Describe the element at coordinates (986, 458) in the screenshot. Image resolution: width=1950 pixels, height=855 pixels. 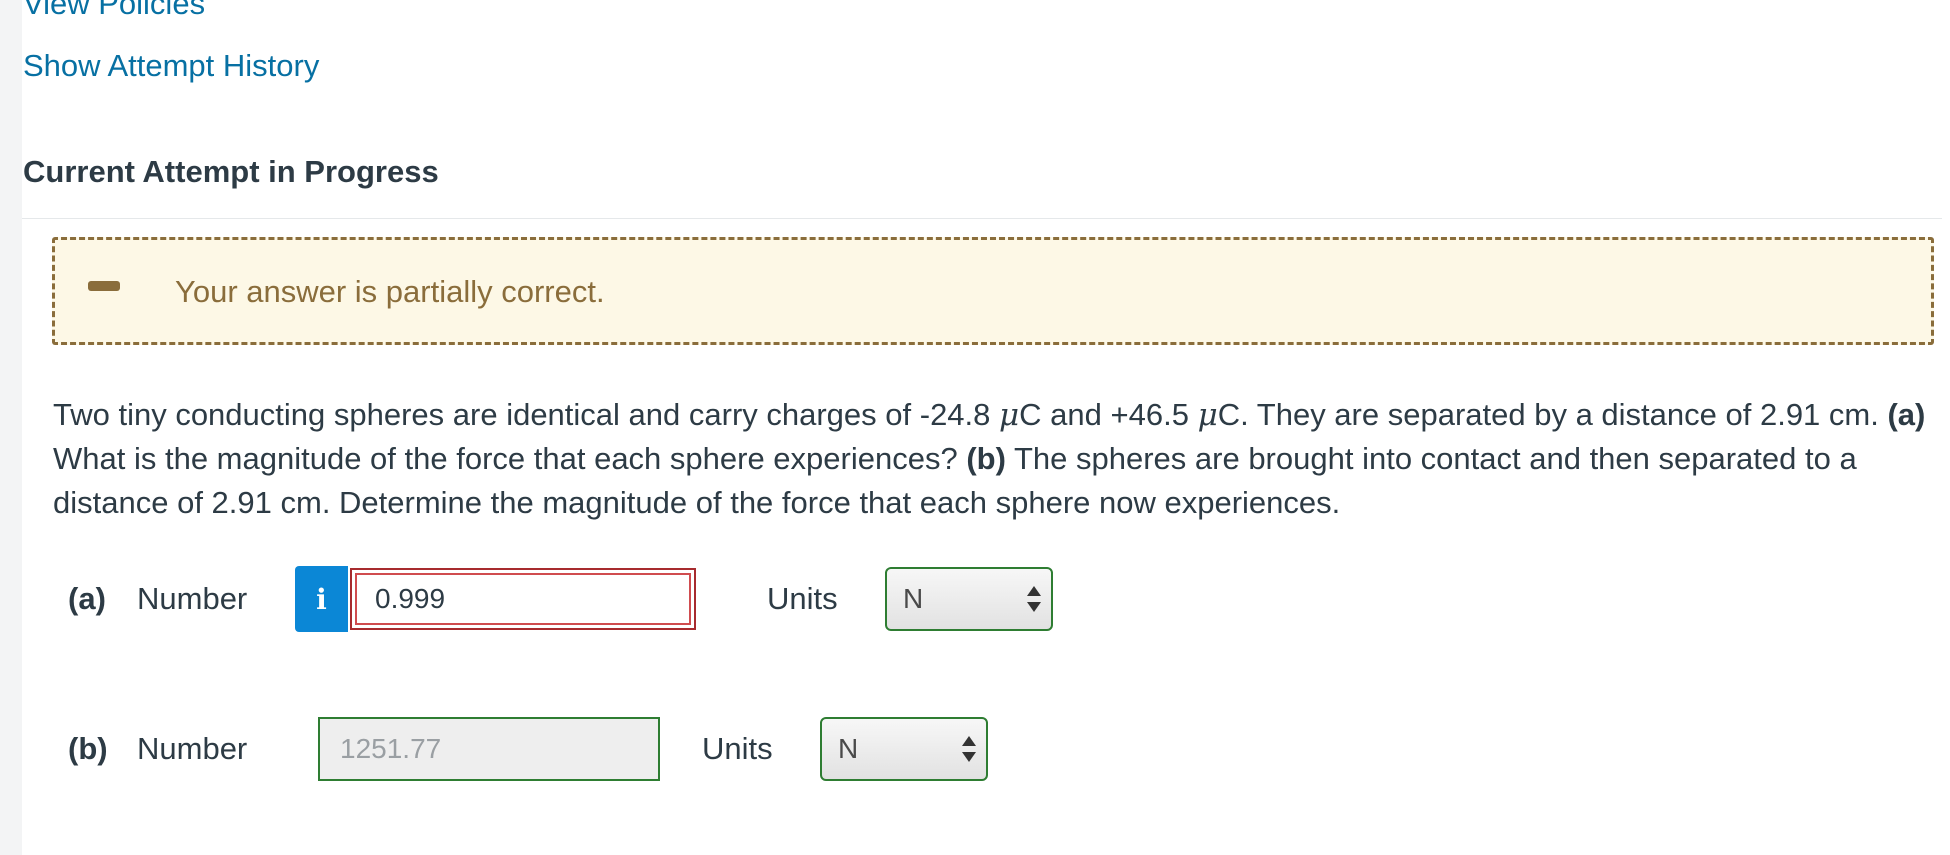
I see `part-b-marker: (b)` at that location.